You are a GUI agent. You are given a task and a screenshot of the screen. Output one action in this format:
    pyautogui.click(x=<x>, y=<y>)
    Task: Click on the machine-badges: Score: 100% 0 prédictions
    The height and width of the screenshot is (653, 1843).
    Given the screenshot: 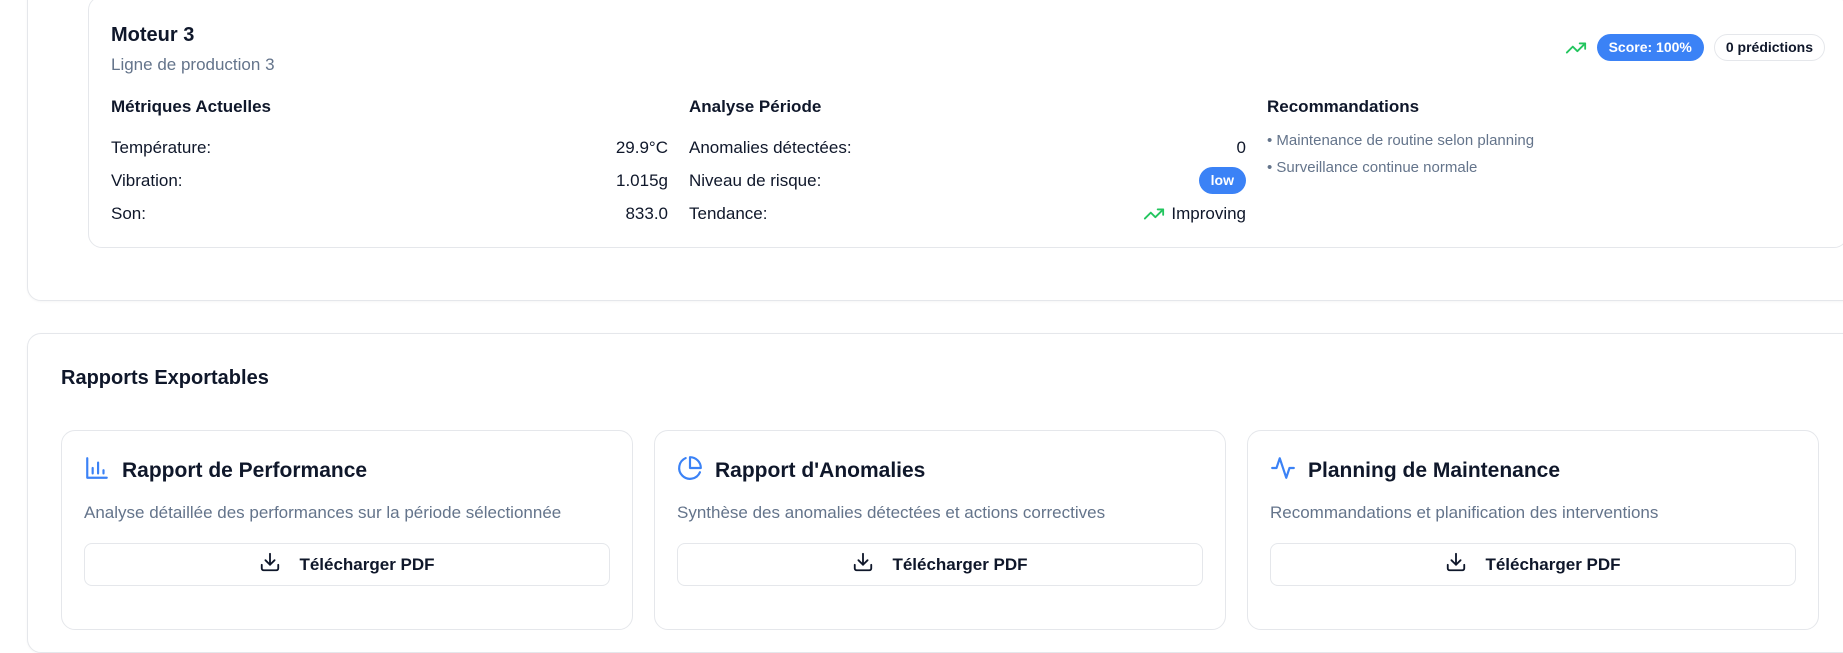 What is the action you would take?
    pyautogui.click(x=1695, y=47)
    